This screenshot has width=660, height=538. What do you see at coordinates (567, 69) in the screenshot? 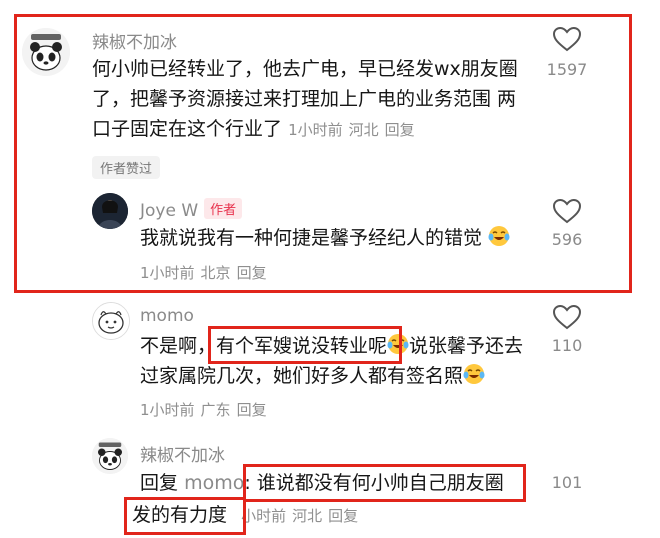
I see `like-count: 1597` at bounding box center [567, 69].